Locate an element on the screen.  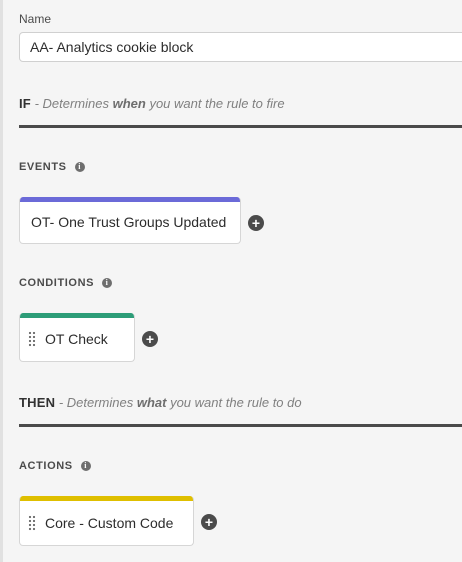
then-keyword: THEN is located at coordinates (37, 402).